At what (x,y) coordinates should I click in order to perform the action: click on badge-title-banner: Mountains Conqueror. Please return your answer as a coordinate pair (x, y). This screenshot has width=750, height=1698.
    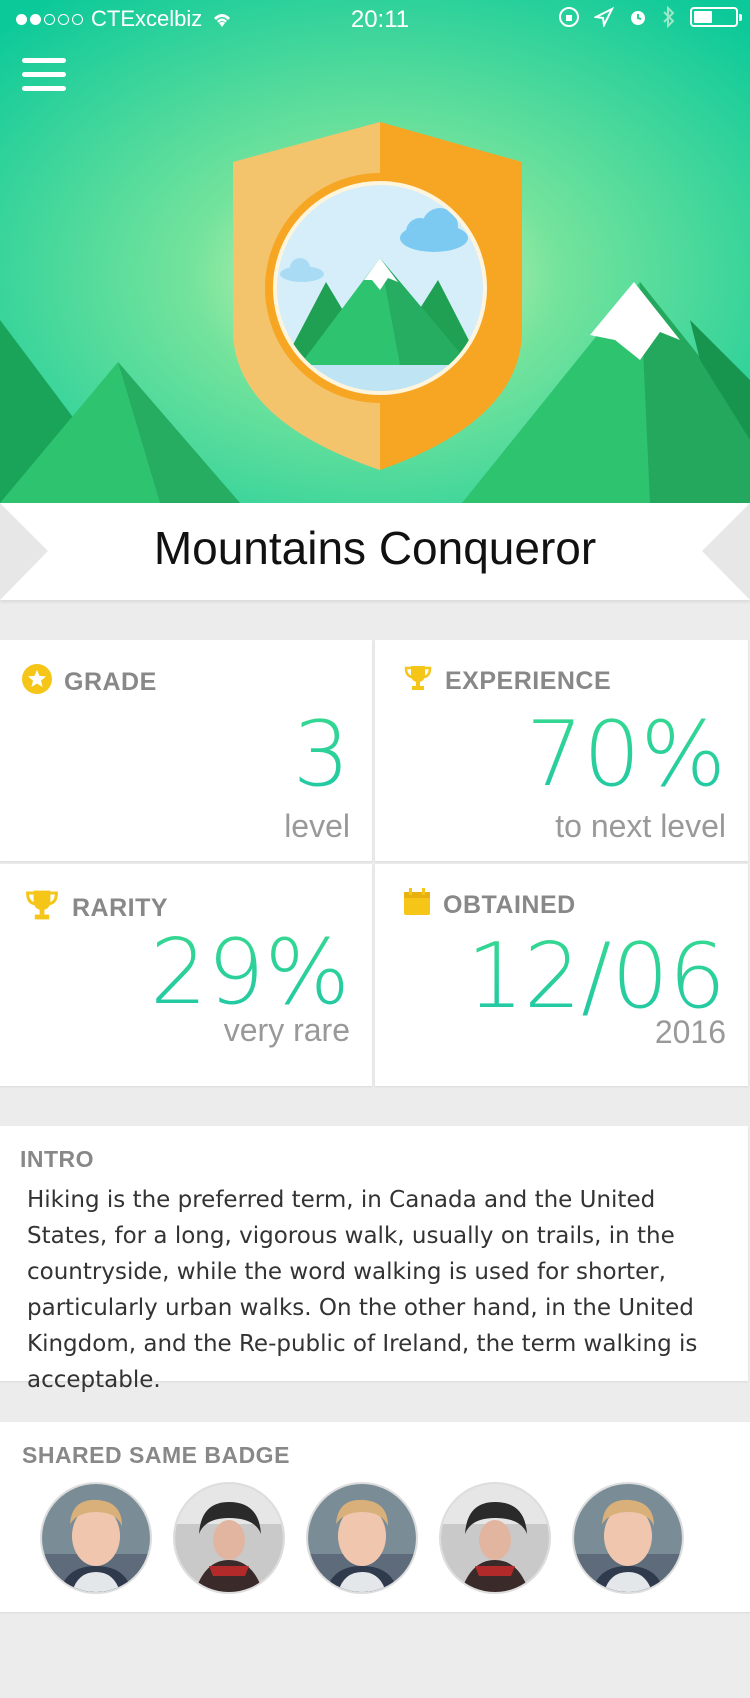
    Looking at the image, I should click on (375, 551).